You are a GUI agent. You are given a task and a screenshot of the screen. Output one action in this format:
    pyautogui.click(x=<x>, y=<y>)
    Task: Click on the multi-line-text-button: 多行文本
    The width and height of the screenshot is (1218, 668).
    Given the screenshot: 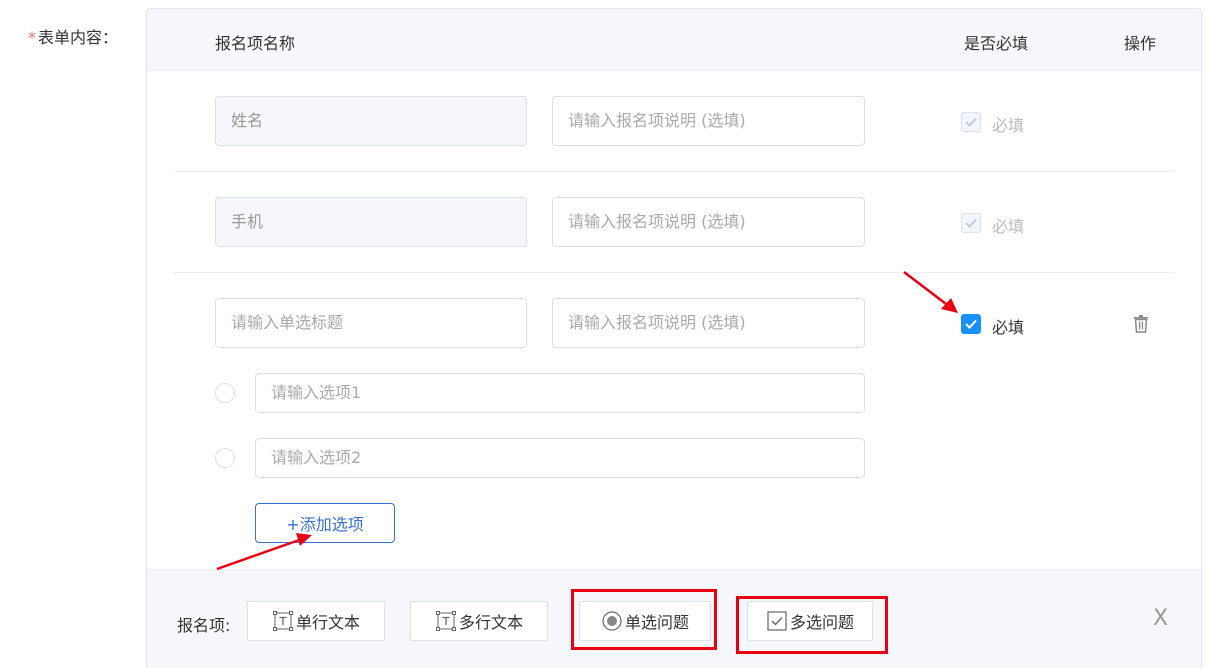 What is the action you would take?
    pyautogui.click(x=479, y=621)
    